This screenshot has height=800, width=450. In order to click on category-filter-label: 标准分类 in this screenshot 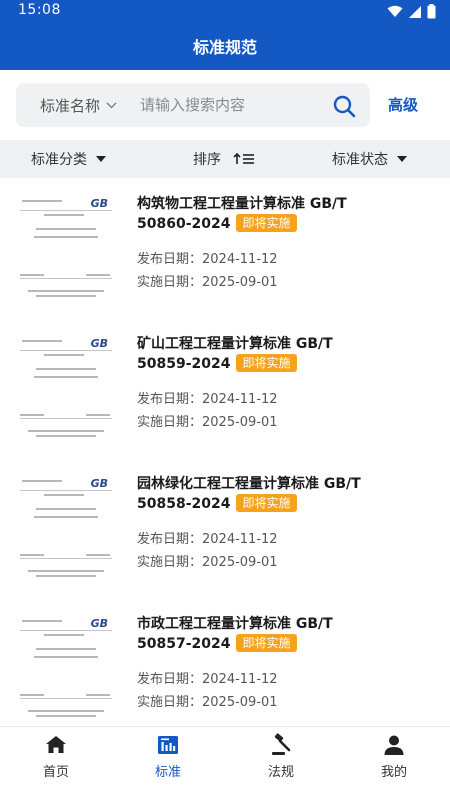, I will do `click(59, 160)`.